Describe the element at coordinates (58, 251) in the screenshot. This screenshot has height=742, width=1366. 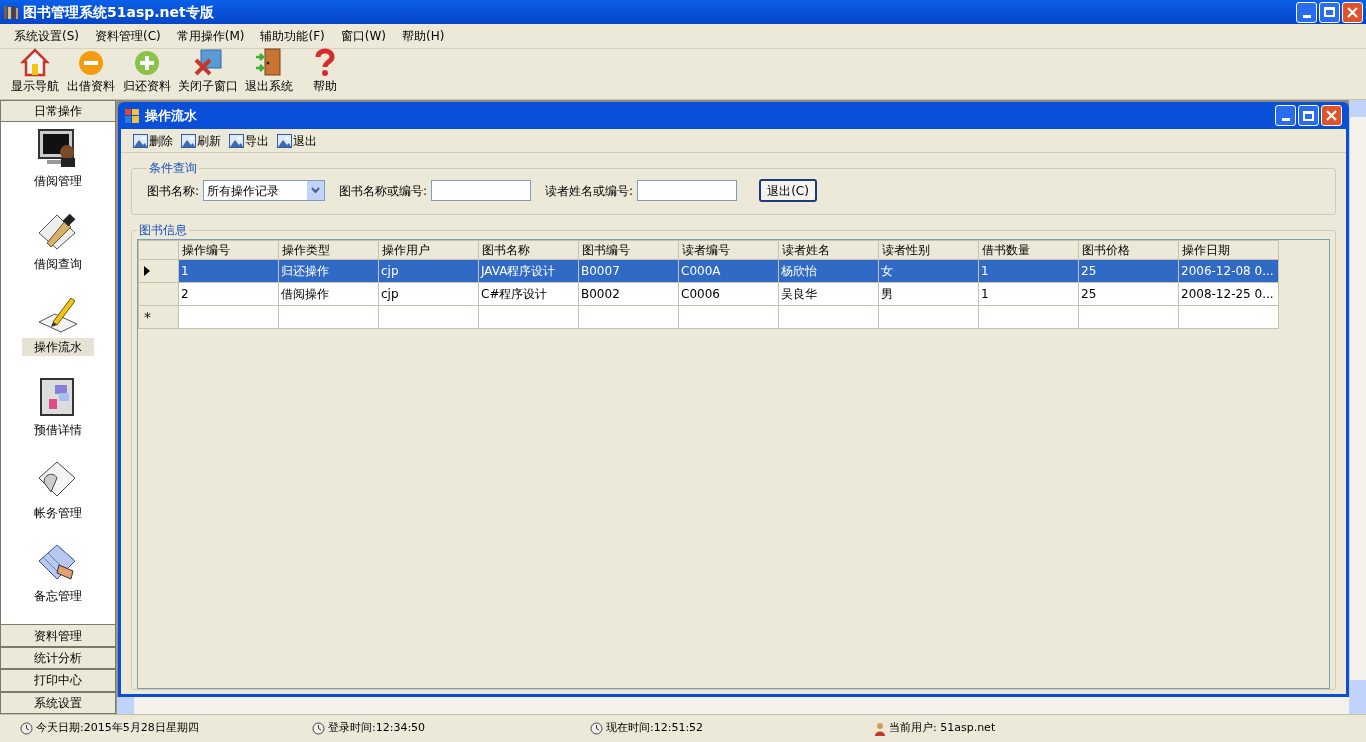
I see `sidebar-item: 借阅查询` at that location.